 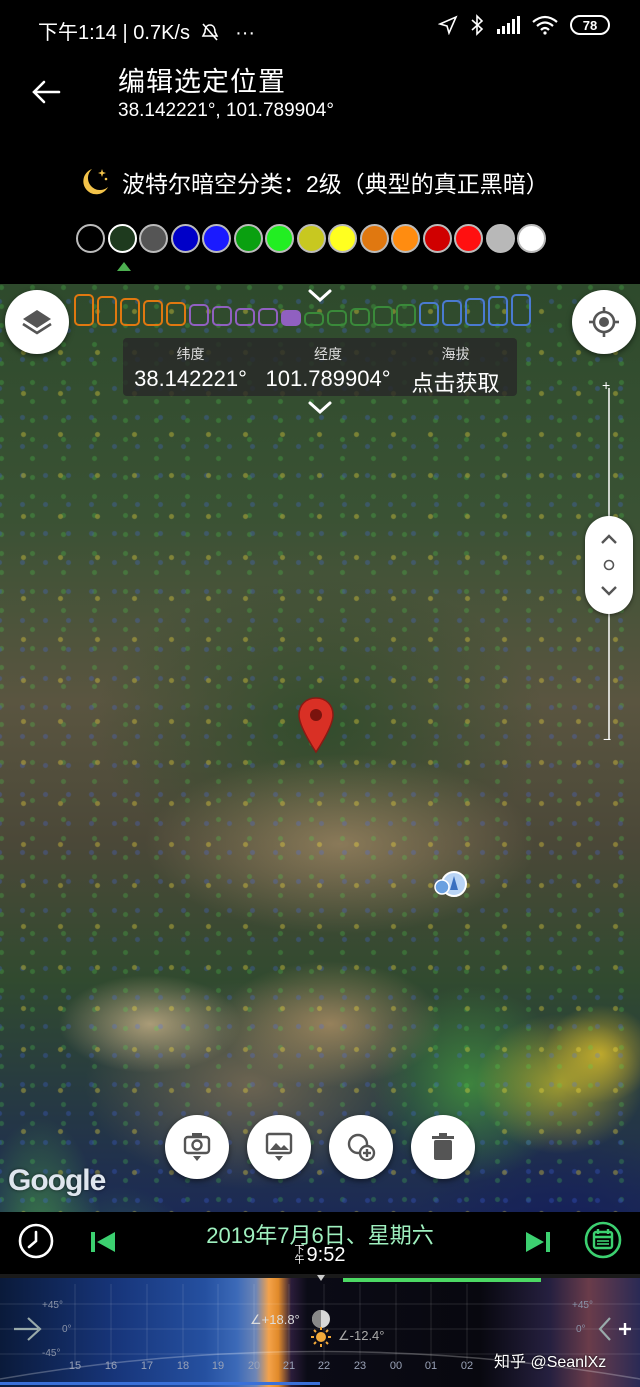 What do you see at coordinates (245, 33) in the screenshot?
I see `more-icon: ···` at bounding box center [245, 33].